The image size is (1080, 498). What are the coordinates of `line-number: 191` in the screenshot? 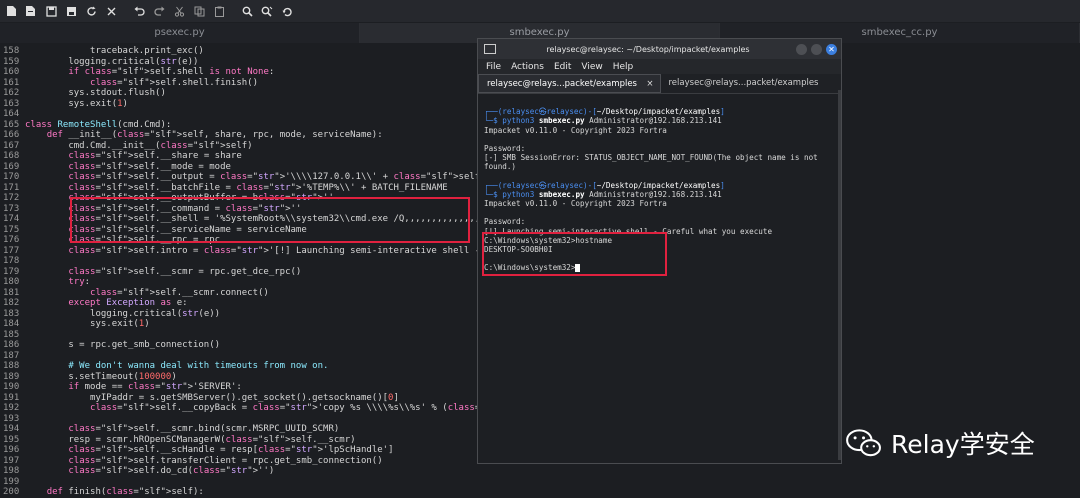 It's located at (11, 397).